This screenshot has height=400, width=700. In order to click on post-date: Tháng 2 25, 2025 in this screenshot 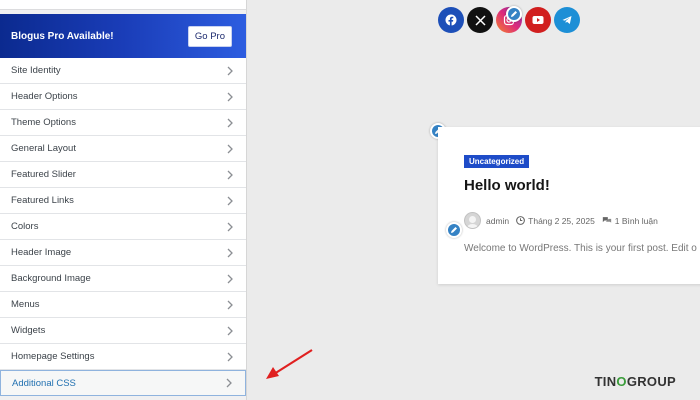, I will do `click(555, 221)`.